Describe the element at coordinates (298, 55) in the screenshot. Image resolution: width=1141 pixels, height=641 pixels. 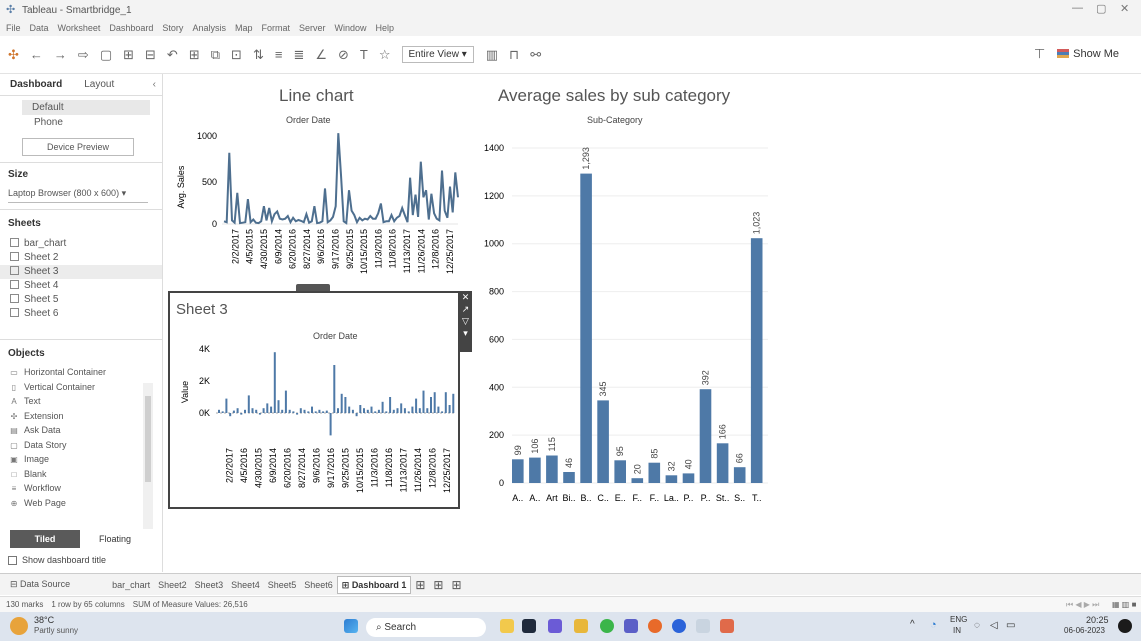
I see `sort-desc-icon: ≣` at that location.